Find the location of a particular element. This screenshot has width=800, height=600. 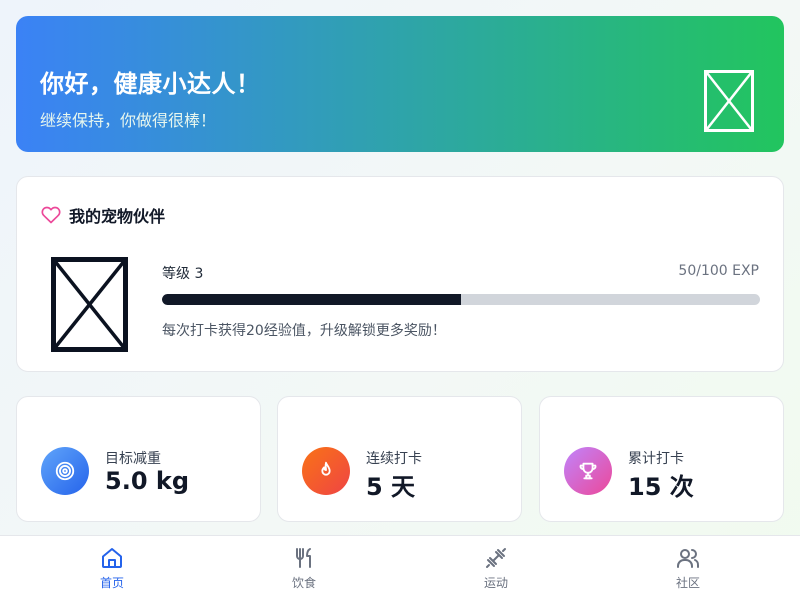

pet-card-header: 我的宠物伙伴 is located at coordinates (103, 215).